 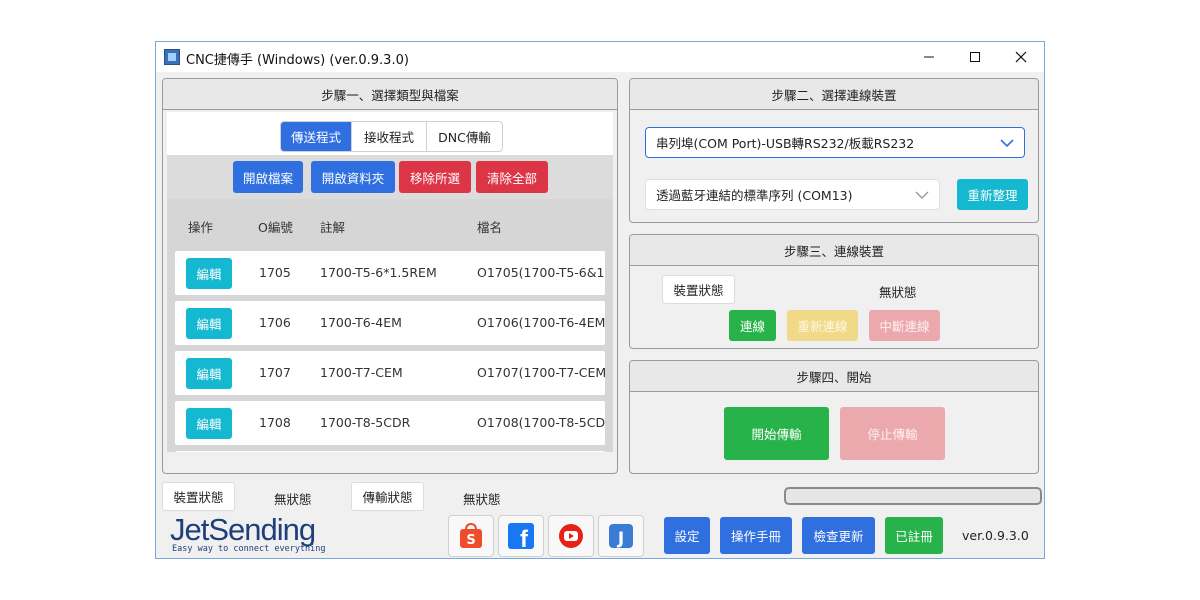 I want to click on table-header: 操作 O編號 註解 檔名, so click(x=390, y=224).